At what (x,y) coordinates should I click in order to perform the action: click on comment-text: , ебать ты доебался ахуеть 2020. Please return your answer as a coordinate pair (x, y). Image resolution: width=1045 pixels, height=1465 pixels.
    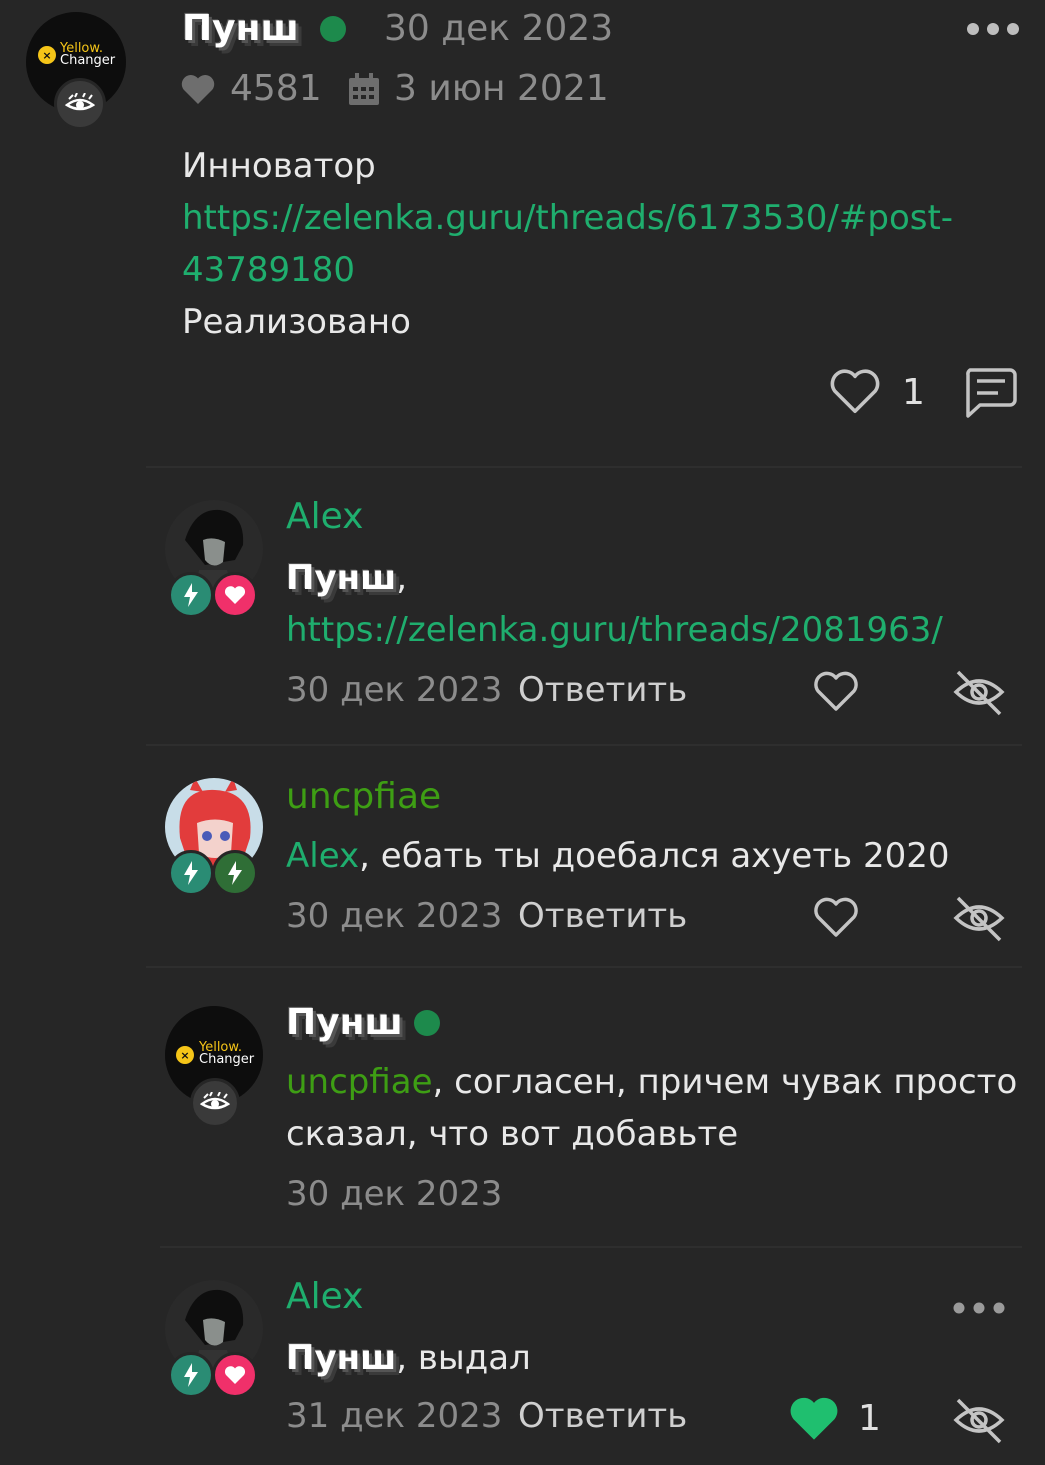
    Looking at the image, I should click on (654, 856).